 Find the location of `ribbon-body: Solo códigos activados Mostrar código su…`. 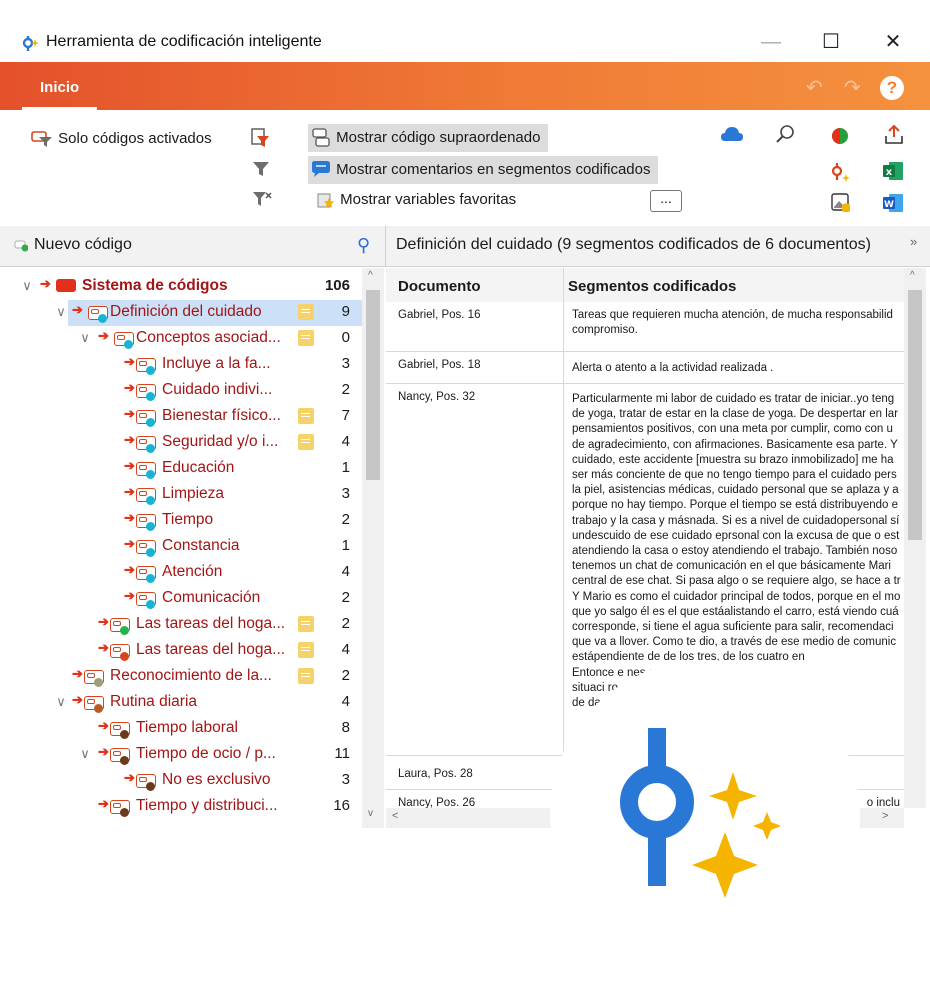

ribbon-body: Solo códigos activados Mostrar código su… is located at coordinates (465, 168).